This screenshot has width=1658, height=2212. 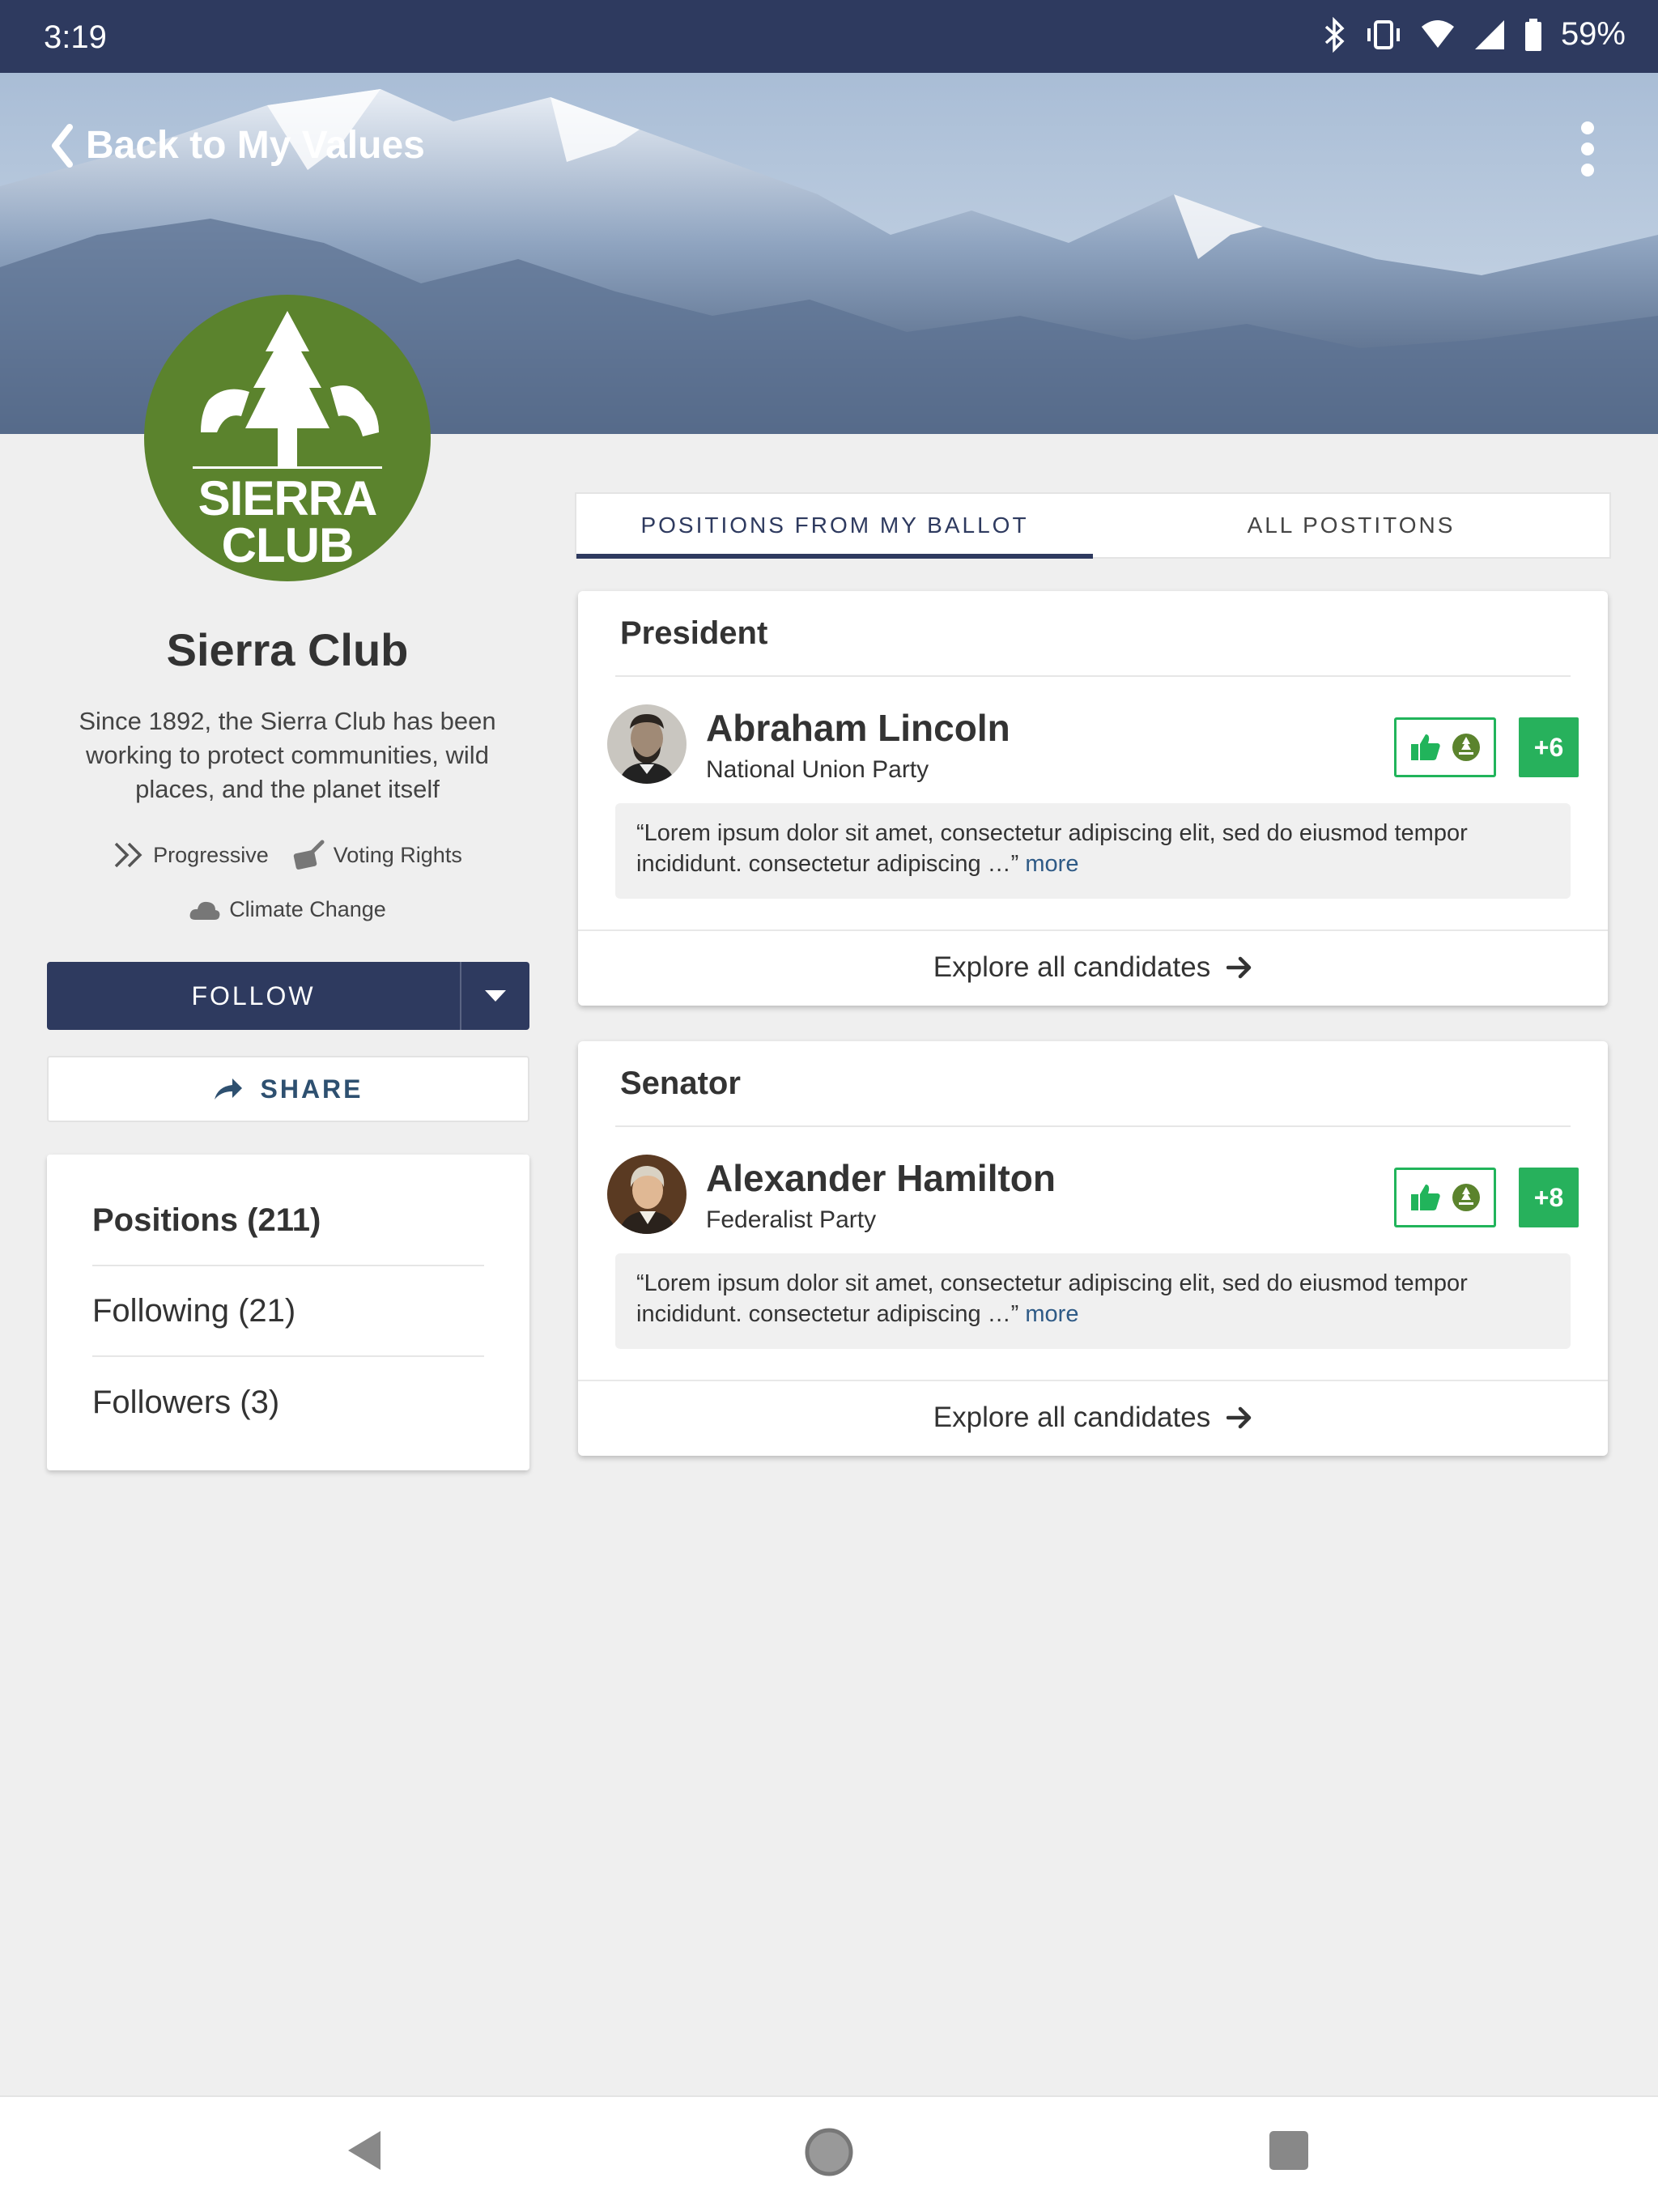 I want to click on tag-voting-rights: Voting Rights, so click(x=376, y=855).